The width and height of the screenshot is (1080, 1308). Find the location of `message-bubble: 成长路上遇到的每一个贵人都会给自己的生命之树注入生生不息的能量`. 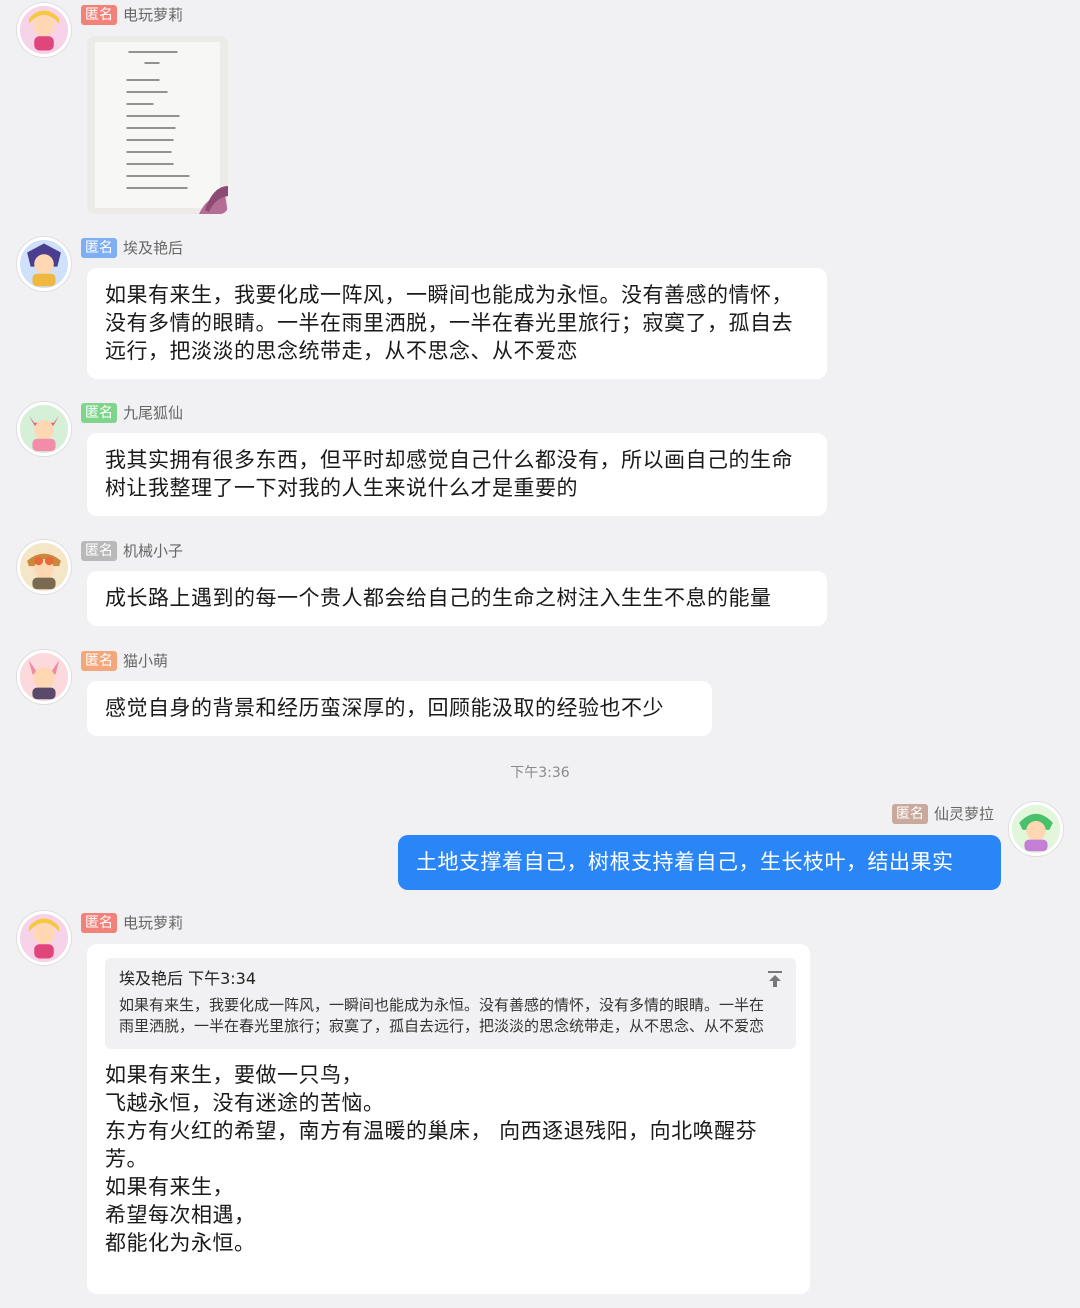

message-bubble: 成长路上遇到的每一个贵人都会给自己的生命之树注入生生不息的能量 is located at coordinates (457, 598).